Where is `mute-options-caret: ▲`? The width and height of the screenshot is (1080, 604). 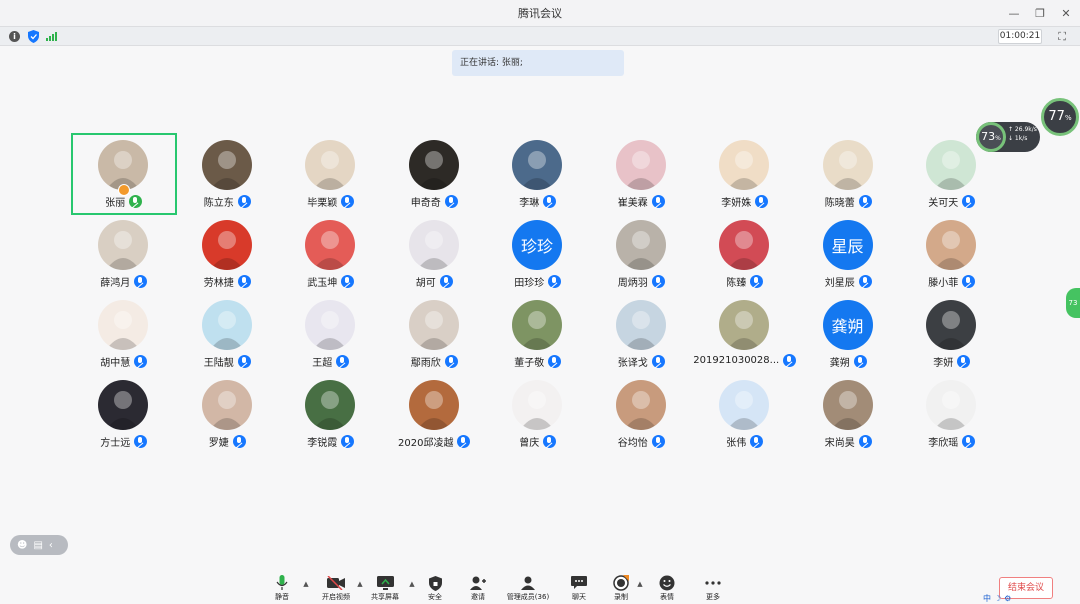
mute-options-caret: ▲ is located at coordinates (306, 584).